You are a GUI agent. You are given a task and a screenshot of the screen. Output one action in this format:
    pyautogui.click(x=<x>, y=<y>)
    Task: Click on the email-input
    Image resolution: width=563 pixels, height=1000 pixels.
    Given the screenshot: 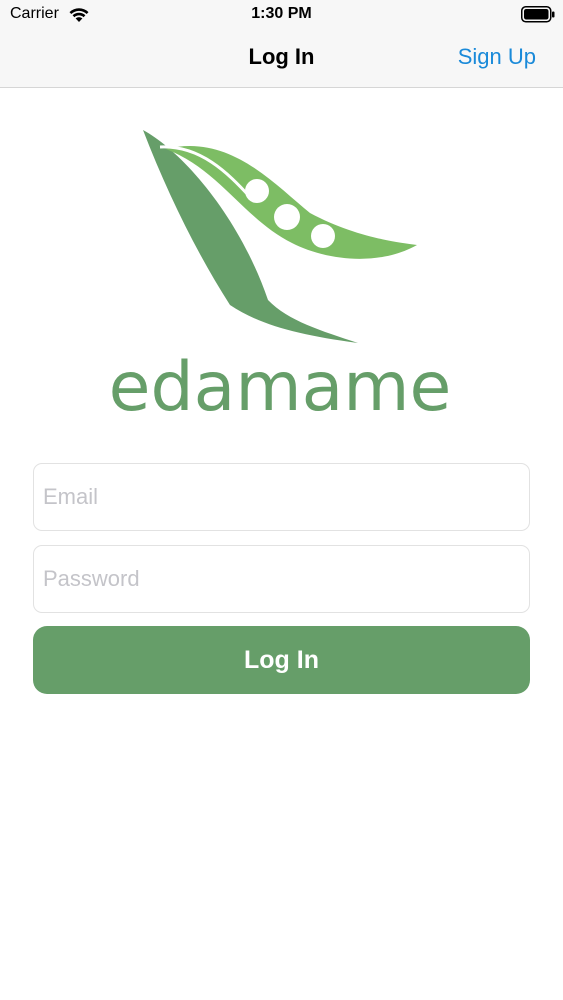 What is the action you would take?
    pyautogui.click(x=281, y=497)
    